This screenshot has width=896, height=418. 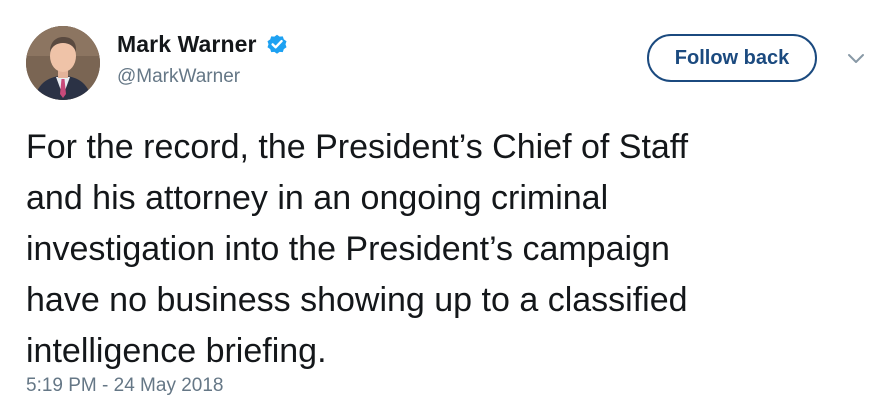 I want to click on avatar-image, so click(x=63, y=63).